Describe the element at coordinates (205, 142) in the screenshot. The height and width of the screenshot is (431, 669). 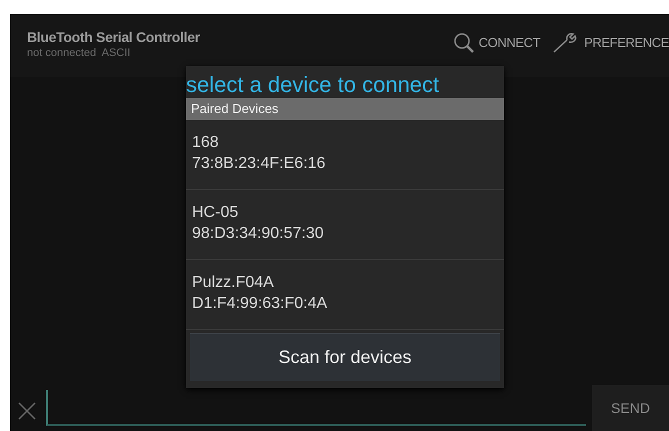
I see `device-name: 168` at that location.